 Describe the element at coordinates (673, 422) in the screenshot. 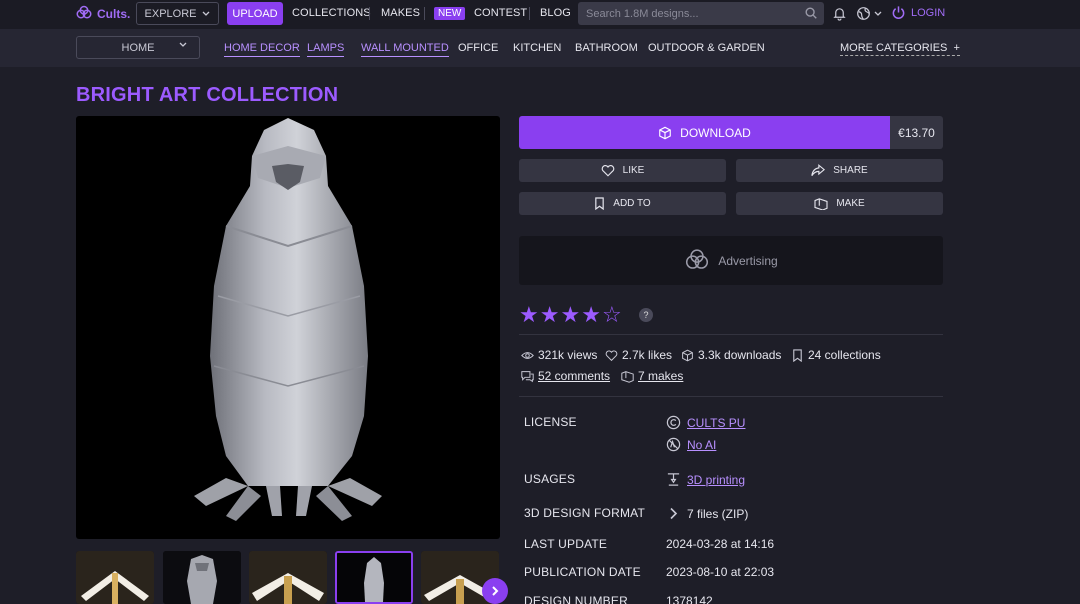

I see `copyright-icon` at that location.